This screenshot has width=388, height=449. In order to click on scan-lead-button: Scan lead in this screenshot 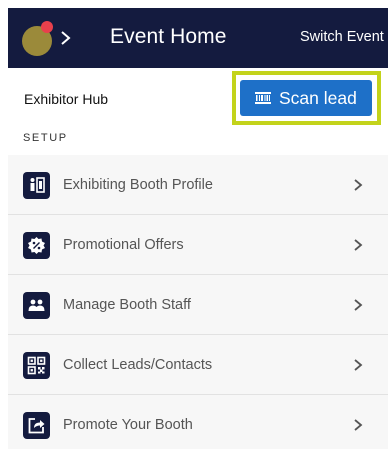, I will do `click(306, 98)`.